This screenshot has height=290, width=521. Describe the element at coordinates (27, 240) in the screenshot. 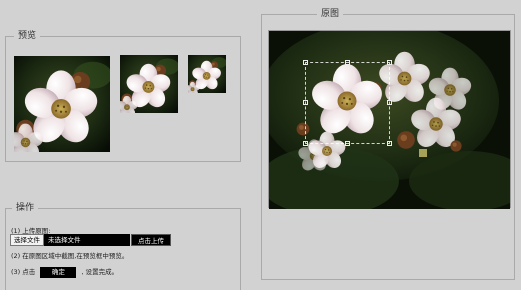

I see `choose-file-button: 选择文件` at that location.